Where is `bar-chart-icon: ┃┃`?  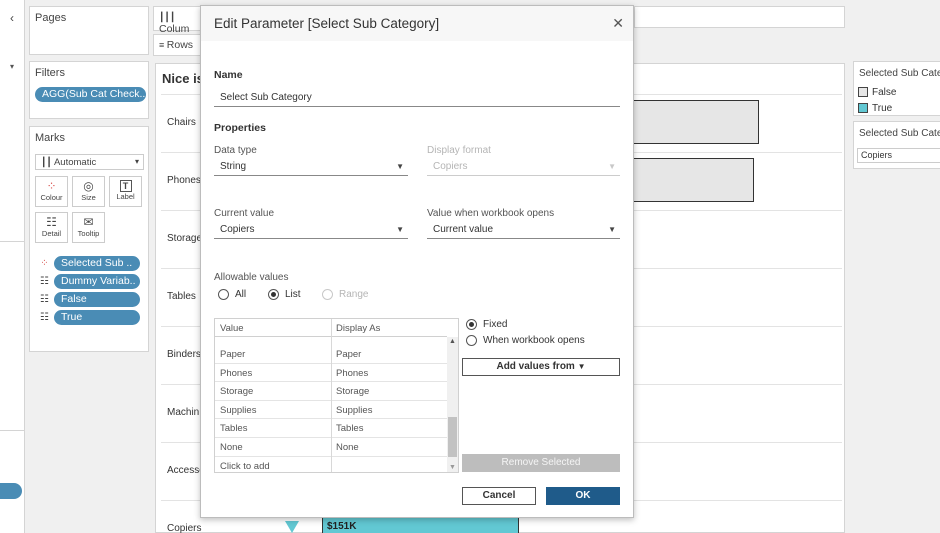 bar-chart-icon: ┃┃ is located at coordinates (46, 162).